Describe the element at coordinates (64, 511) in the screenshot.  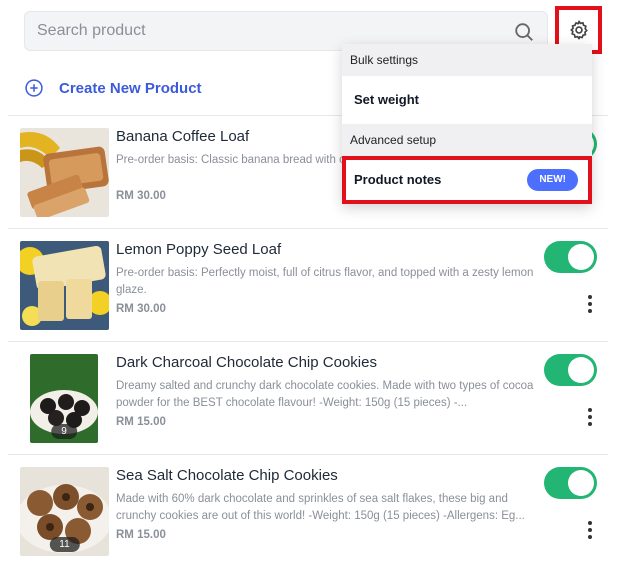
I see `product-image-seasalt-cookies: 11` at that location.